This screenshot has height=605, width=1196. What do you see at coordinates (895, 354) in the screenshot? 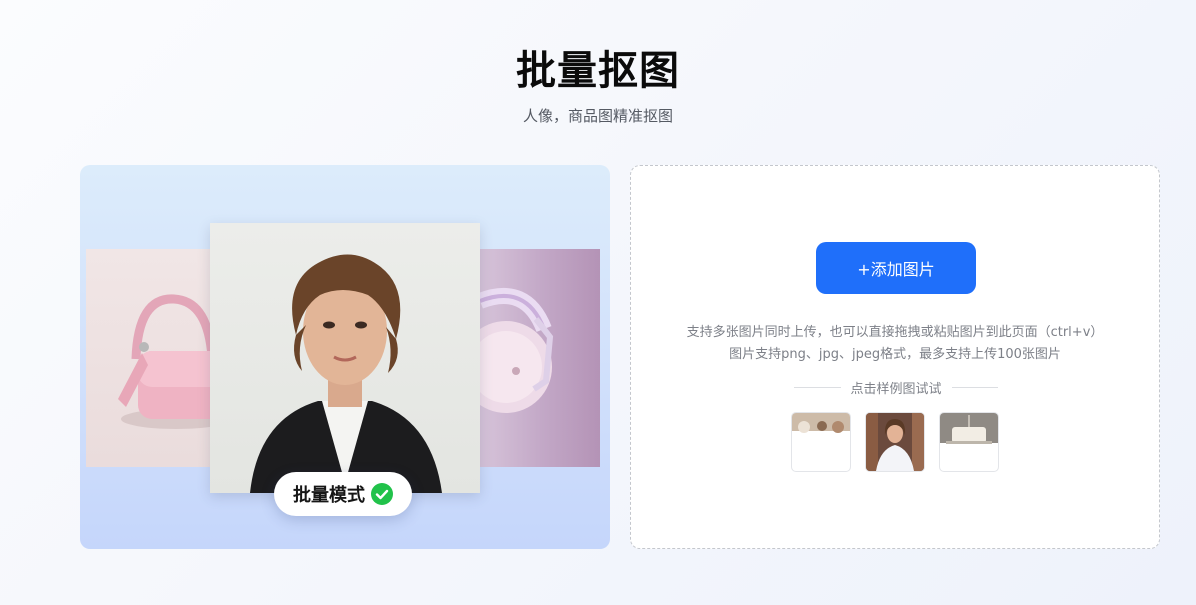
I see `format-hint-text: 图片支持png、jpg、jpeg格式，最多支持上传100张图片` at bounding box center [895, 354].